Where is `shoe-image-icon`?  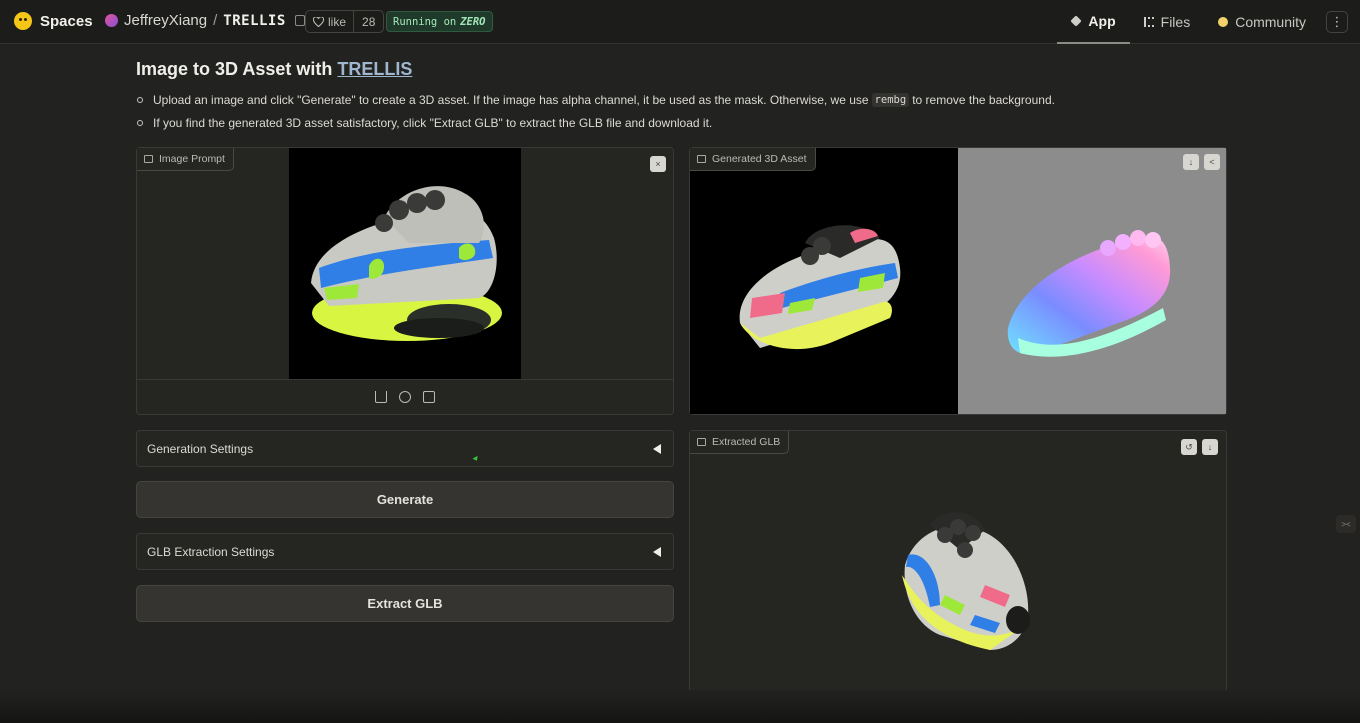
shoe-image-icon is located at coordinates (406, 263).